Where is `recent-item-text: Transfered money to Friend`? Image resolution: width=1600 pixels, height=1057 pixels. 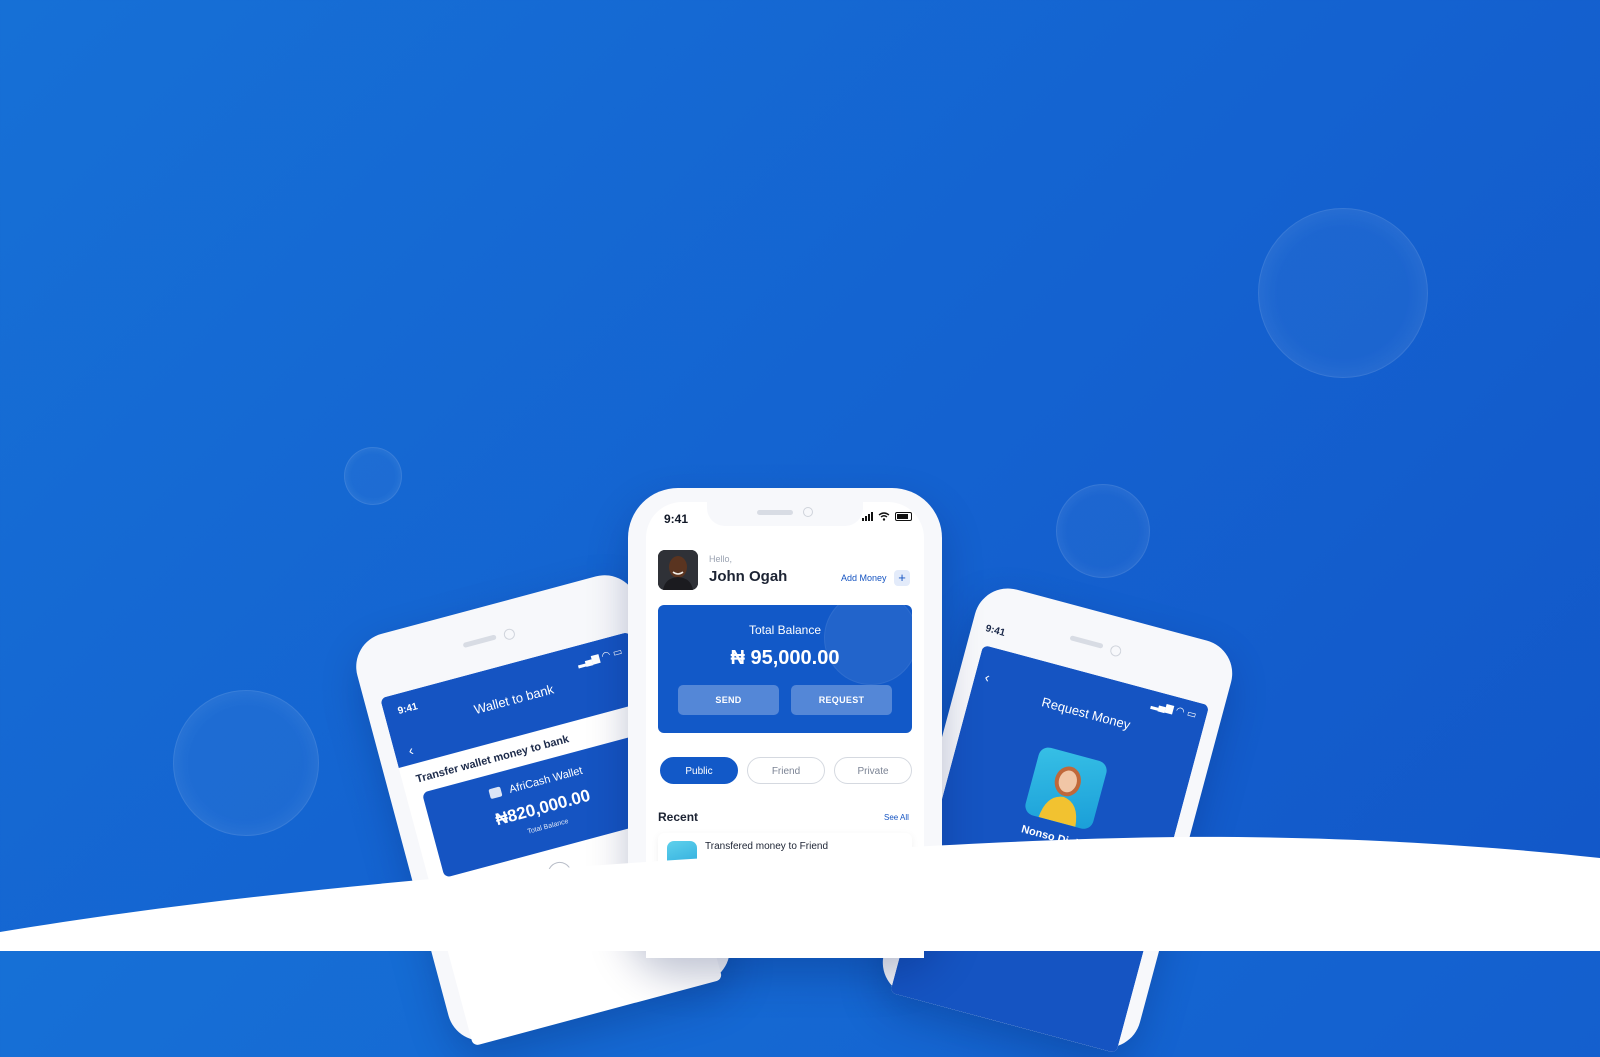
recent-item-text: Transfered money to Friend is located at coordinates (767, 846).